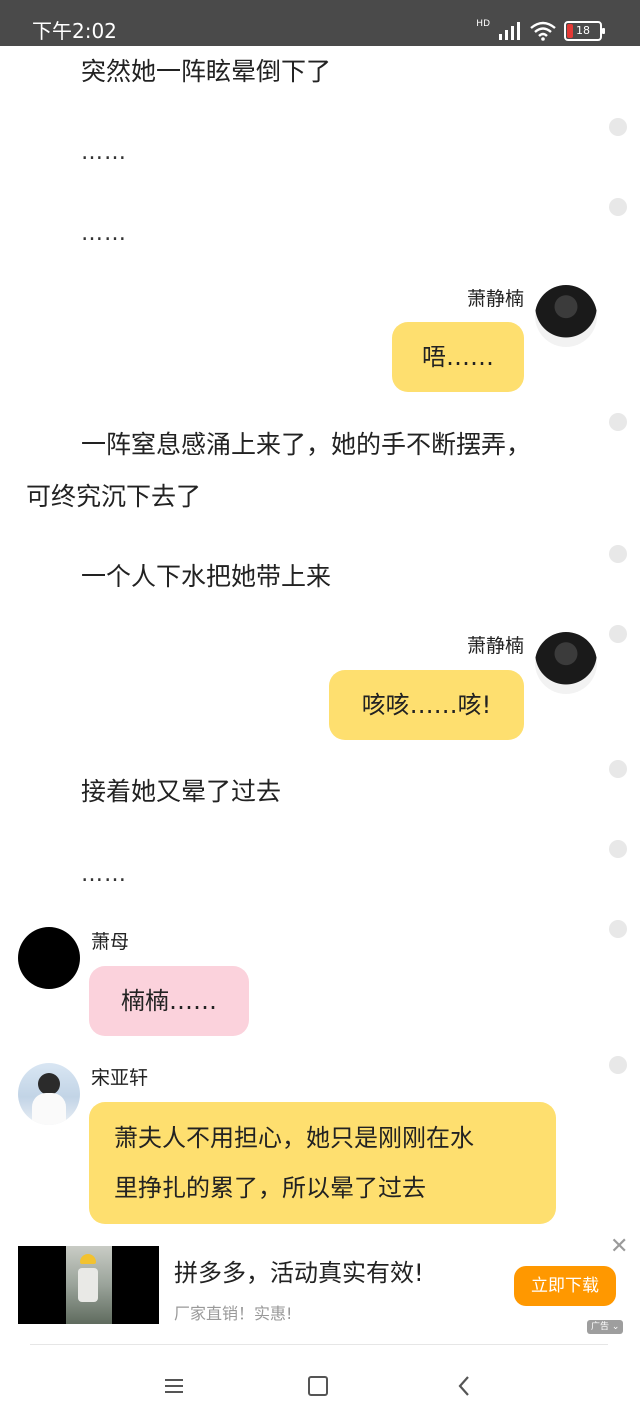  I want to click on ad-subtitle: 厂家直销！实惠!, so click(233, 1313).